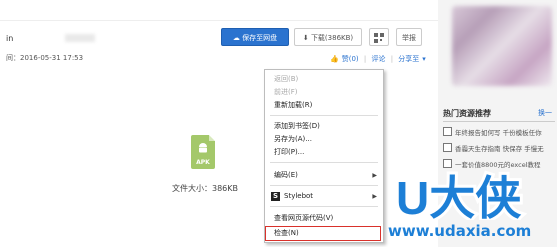 This screenshot has height=247, width=557. I want to click on svg-text: U大侠, so click(459, 196).